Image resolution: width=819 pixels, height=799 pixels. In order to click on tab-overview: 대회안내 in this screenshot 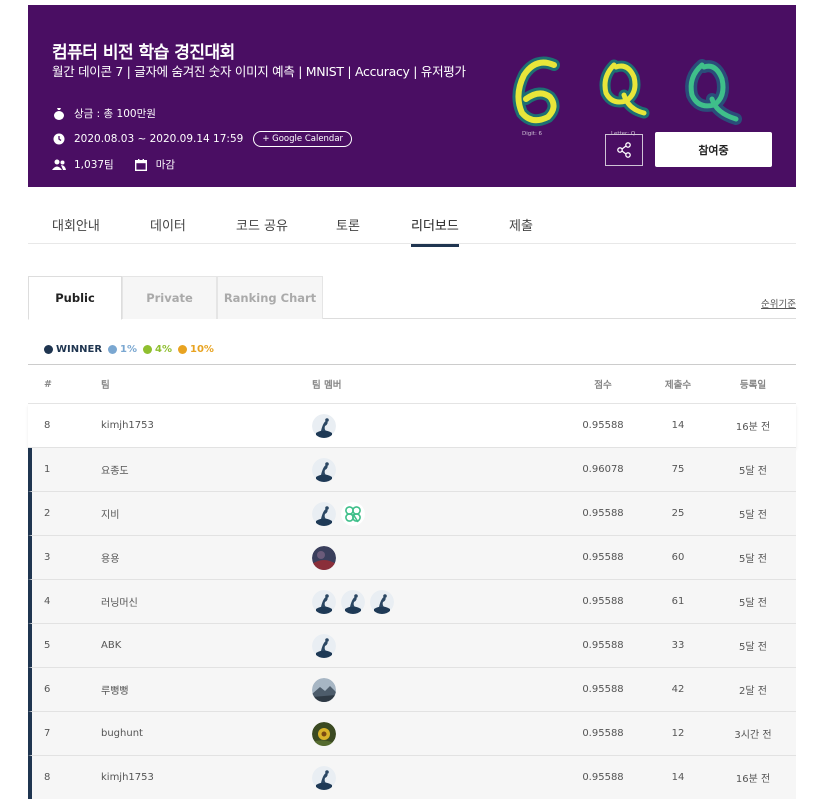, I will do `click(76, 229)`.